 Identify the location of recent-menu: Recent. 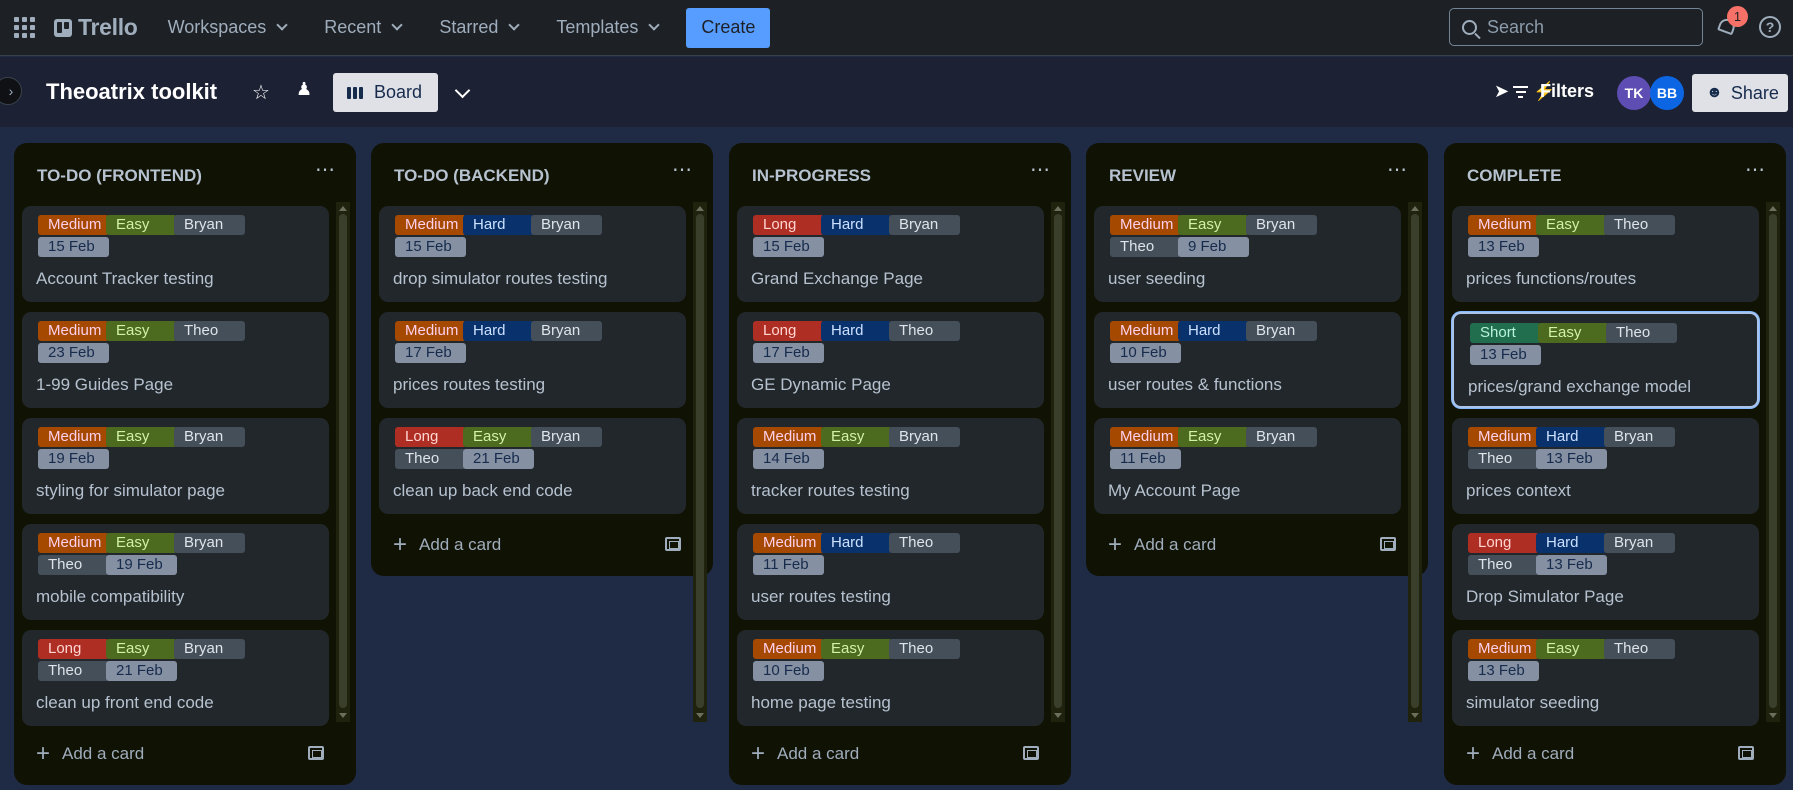
(362, 27).